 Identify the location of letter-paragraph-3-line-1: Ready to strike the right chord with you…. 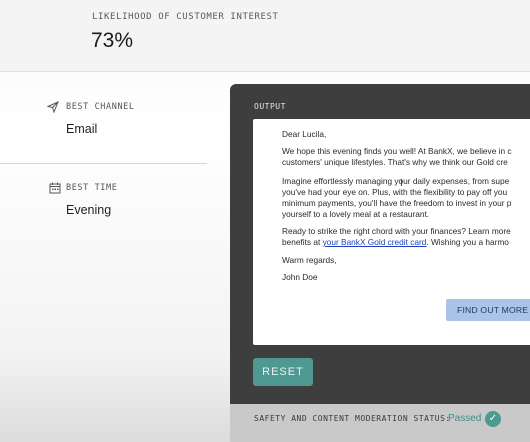
(396, 231).